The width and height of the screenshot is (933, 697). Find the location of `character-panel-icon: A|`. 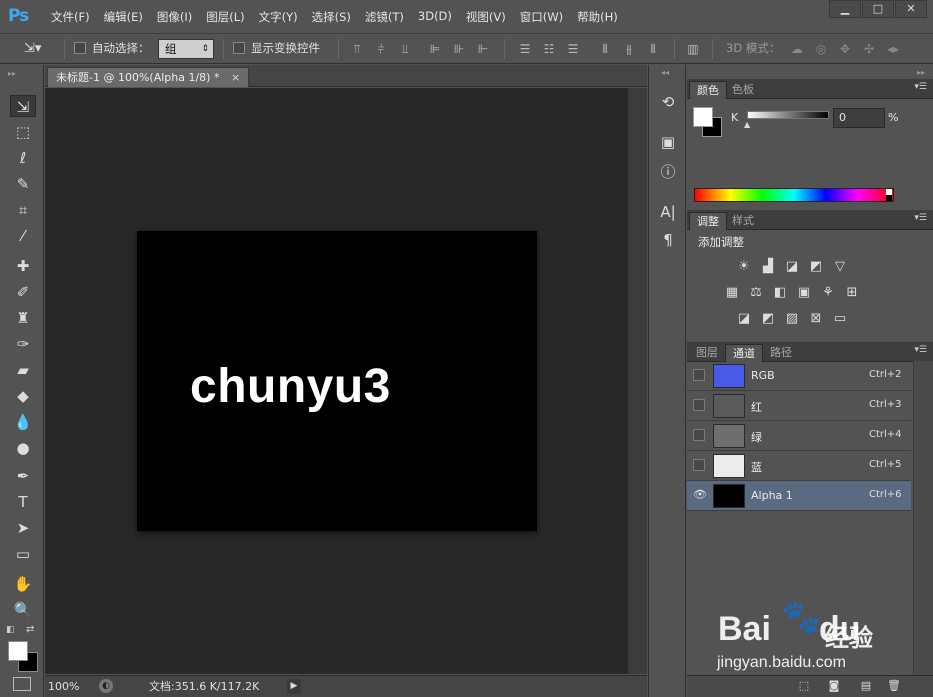

character-panel-icon: A| is located at coordinates (668, 212).